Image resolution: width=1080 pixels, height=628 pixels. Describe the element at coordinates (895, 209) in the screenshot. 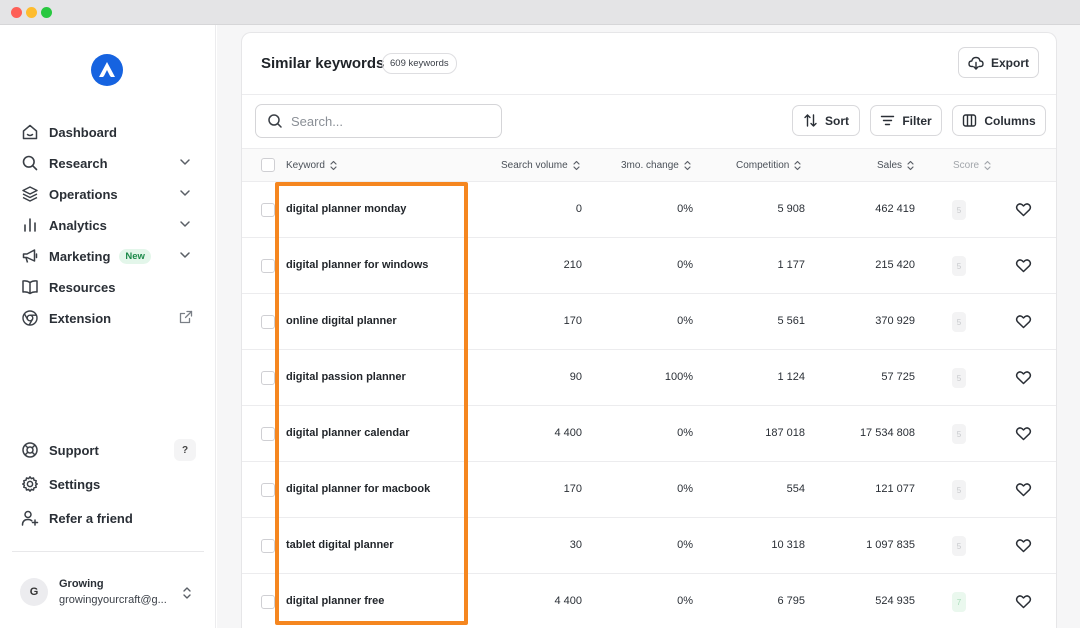

I see `sales-cell: 462 419` at that location.